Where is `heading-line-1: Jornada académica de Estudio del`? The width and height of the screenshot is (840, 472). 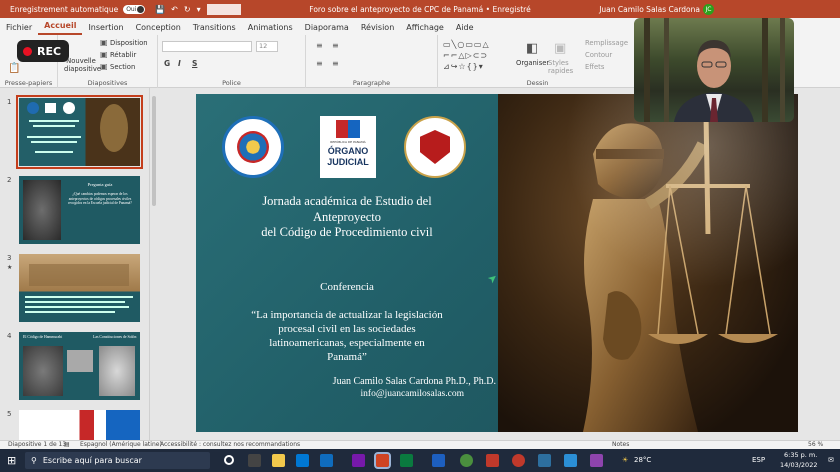
heading-line-1: Jornada académica de Estudio del is located at coordinates (347, 201).